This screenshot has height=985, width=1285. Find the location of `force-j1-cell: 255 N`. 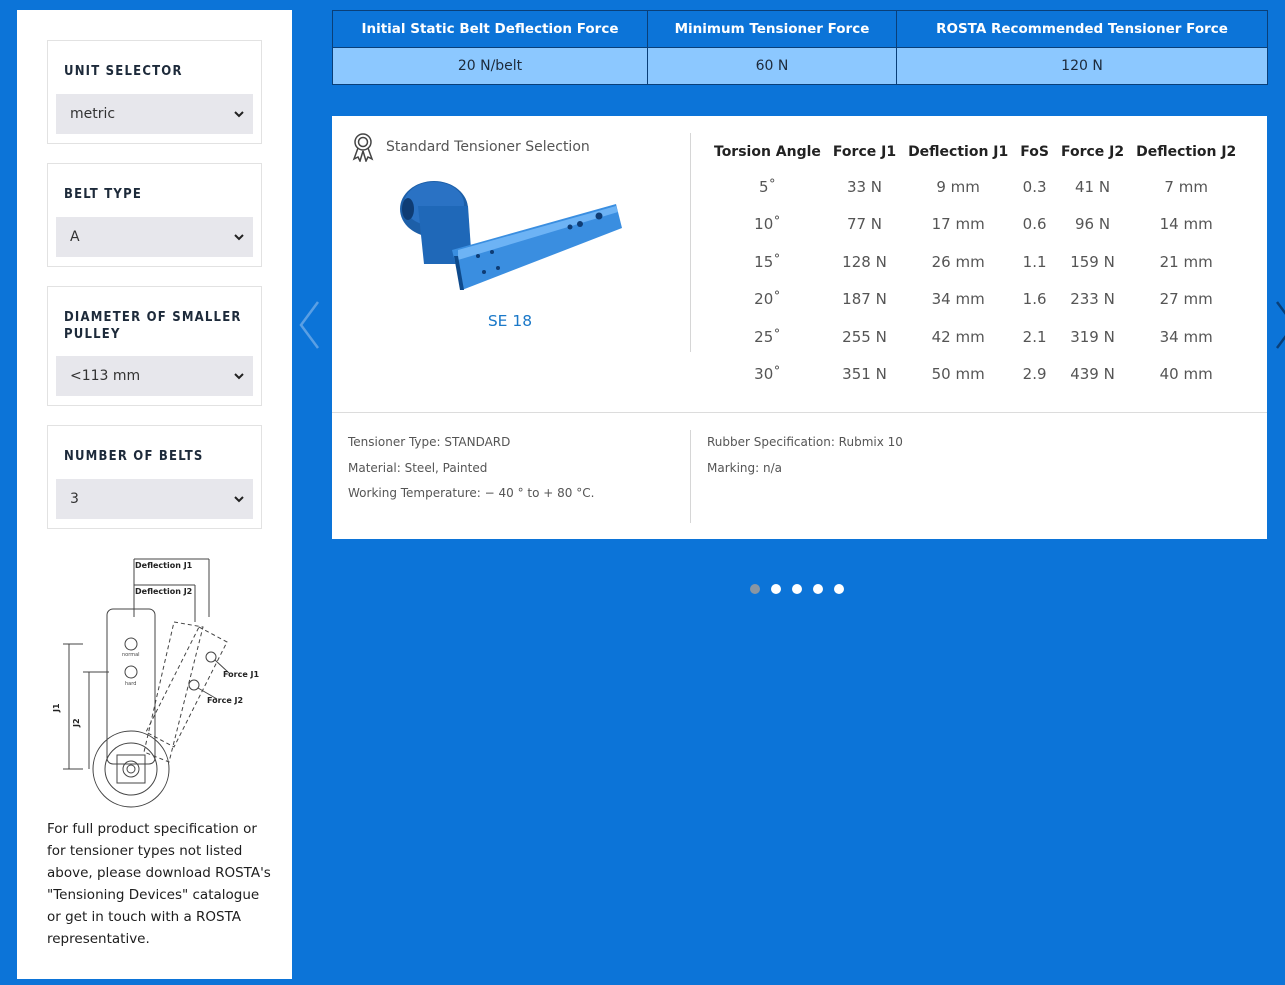

force-j1-cell: 255 N is located at coordinates (864, 336).